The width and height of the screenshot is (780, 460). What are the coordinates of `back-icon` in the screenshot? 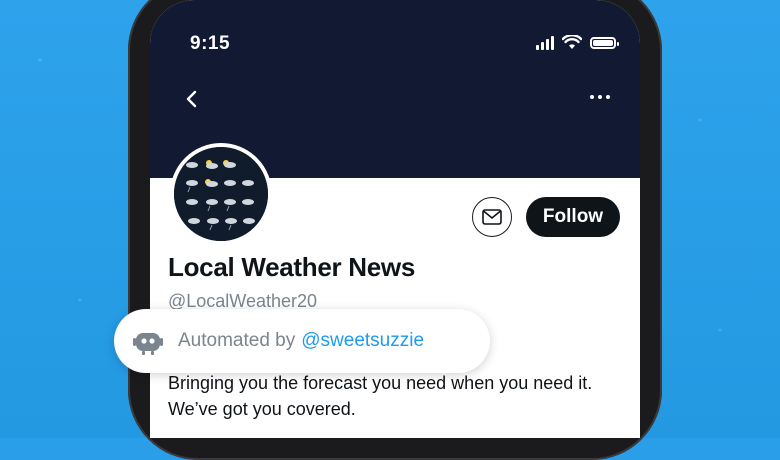 It's located at (192, 99).